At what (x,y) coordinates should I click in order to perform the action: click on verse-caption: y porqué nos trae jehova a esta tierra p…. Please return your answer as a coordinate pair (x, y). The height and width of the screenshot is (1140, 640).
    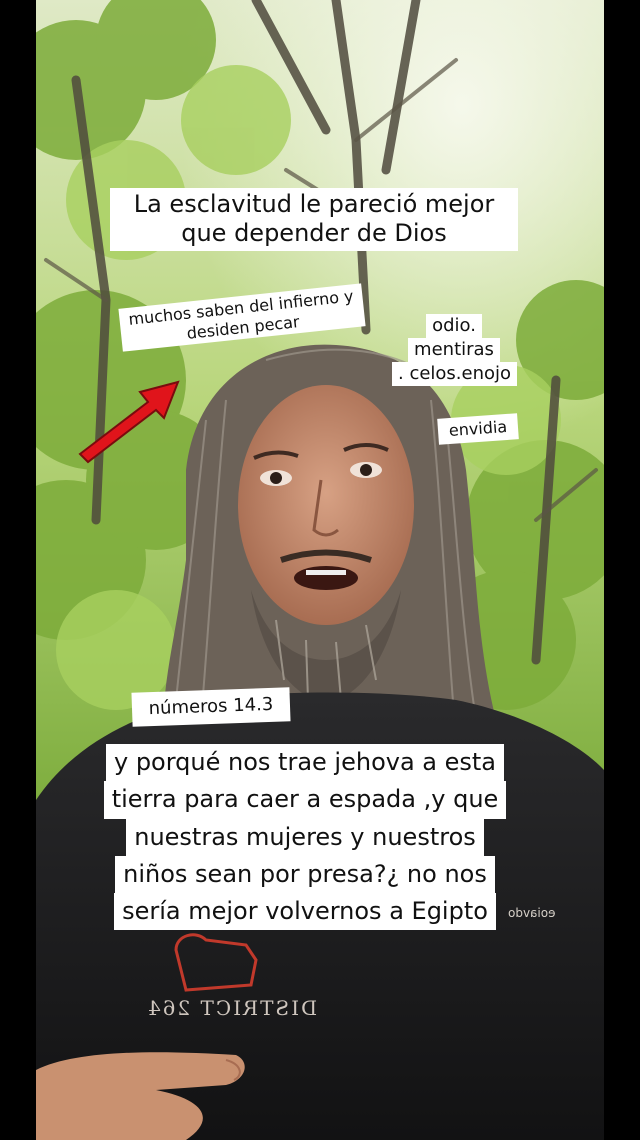
    Looking at the image, I should click on (305, 837).